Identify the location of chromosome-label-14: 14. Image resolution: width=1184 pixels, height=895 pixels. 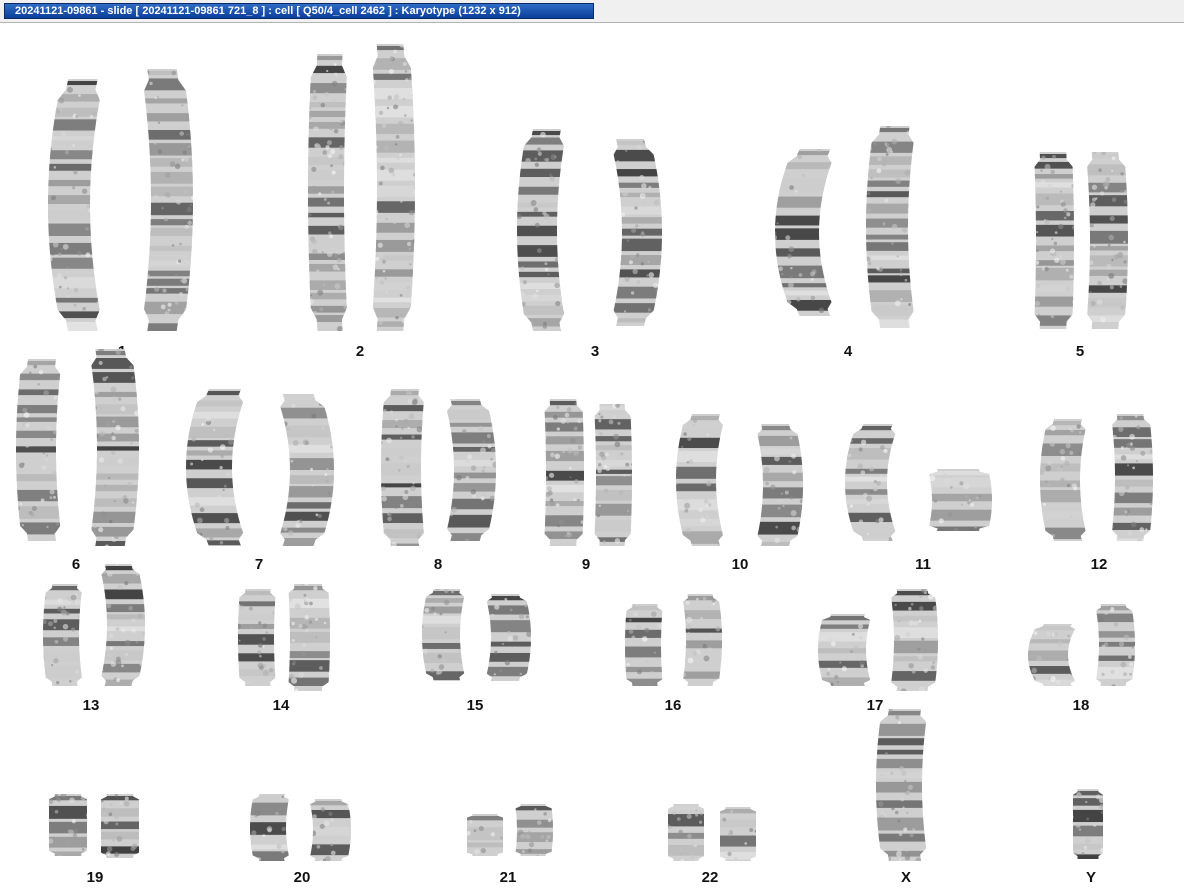
(281, 705).